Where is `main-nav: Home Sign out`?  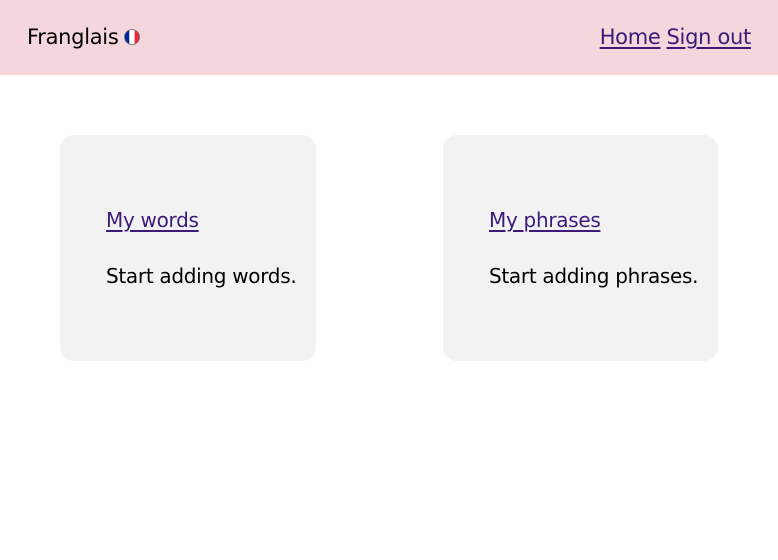 main-nav: Home Sign out is located at coordinates (676, 37).